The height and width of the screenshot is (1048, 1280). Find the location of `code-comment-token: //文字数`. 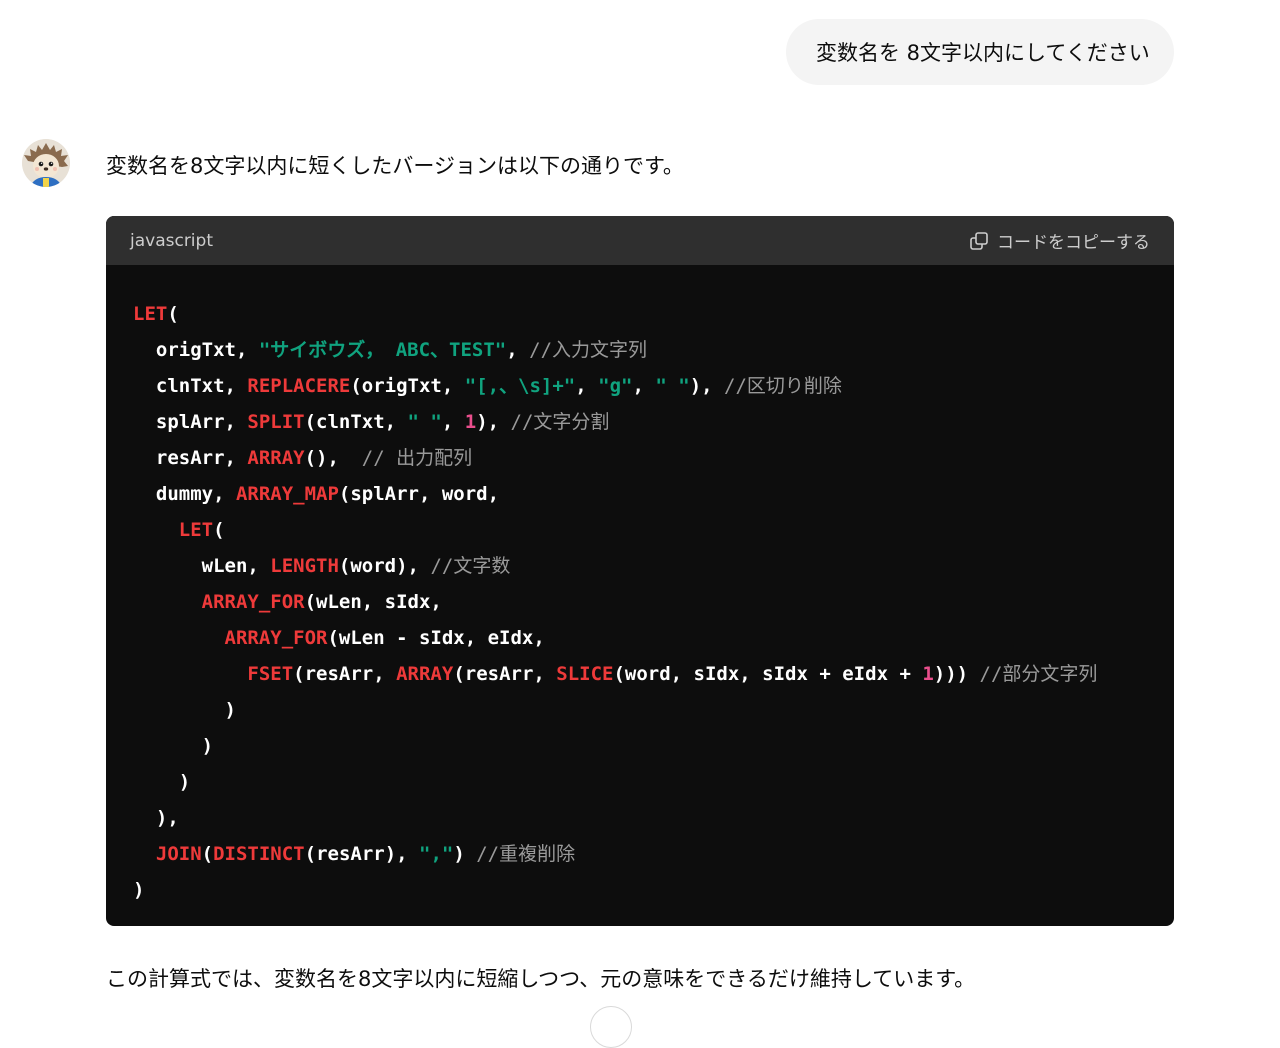

code-comment-token: //文字数 is located at coordinates (470, 566).